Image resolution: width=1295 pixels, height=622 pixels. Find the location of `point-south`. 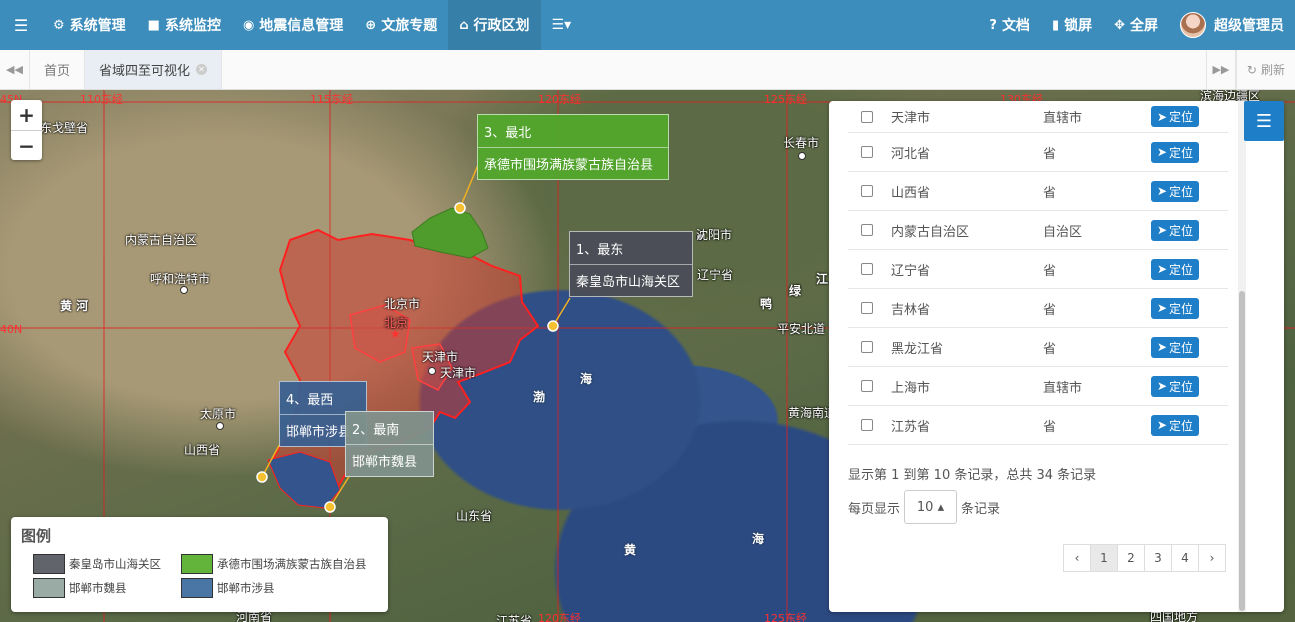

point-south is located at coordinates (330, 507).